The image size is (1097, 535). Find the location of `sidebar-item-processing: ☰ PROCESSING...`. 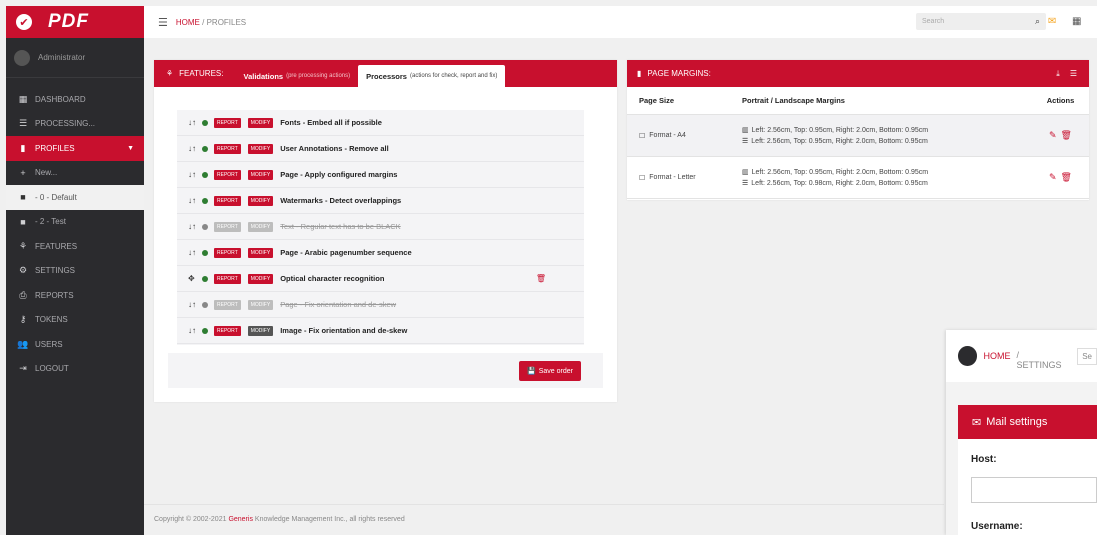

sidebar-item-processing: ☰ PROCESSING... is located at coordinates (75, 124).